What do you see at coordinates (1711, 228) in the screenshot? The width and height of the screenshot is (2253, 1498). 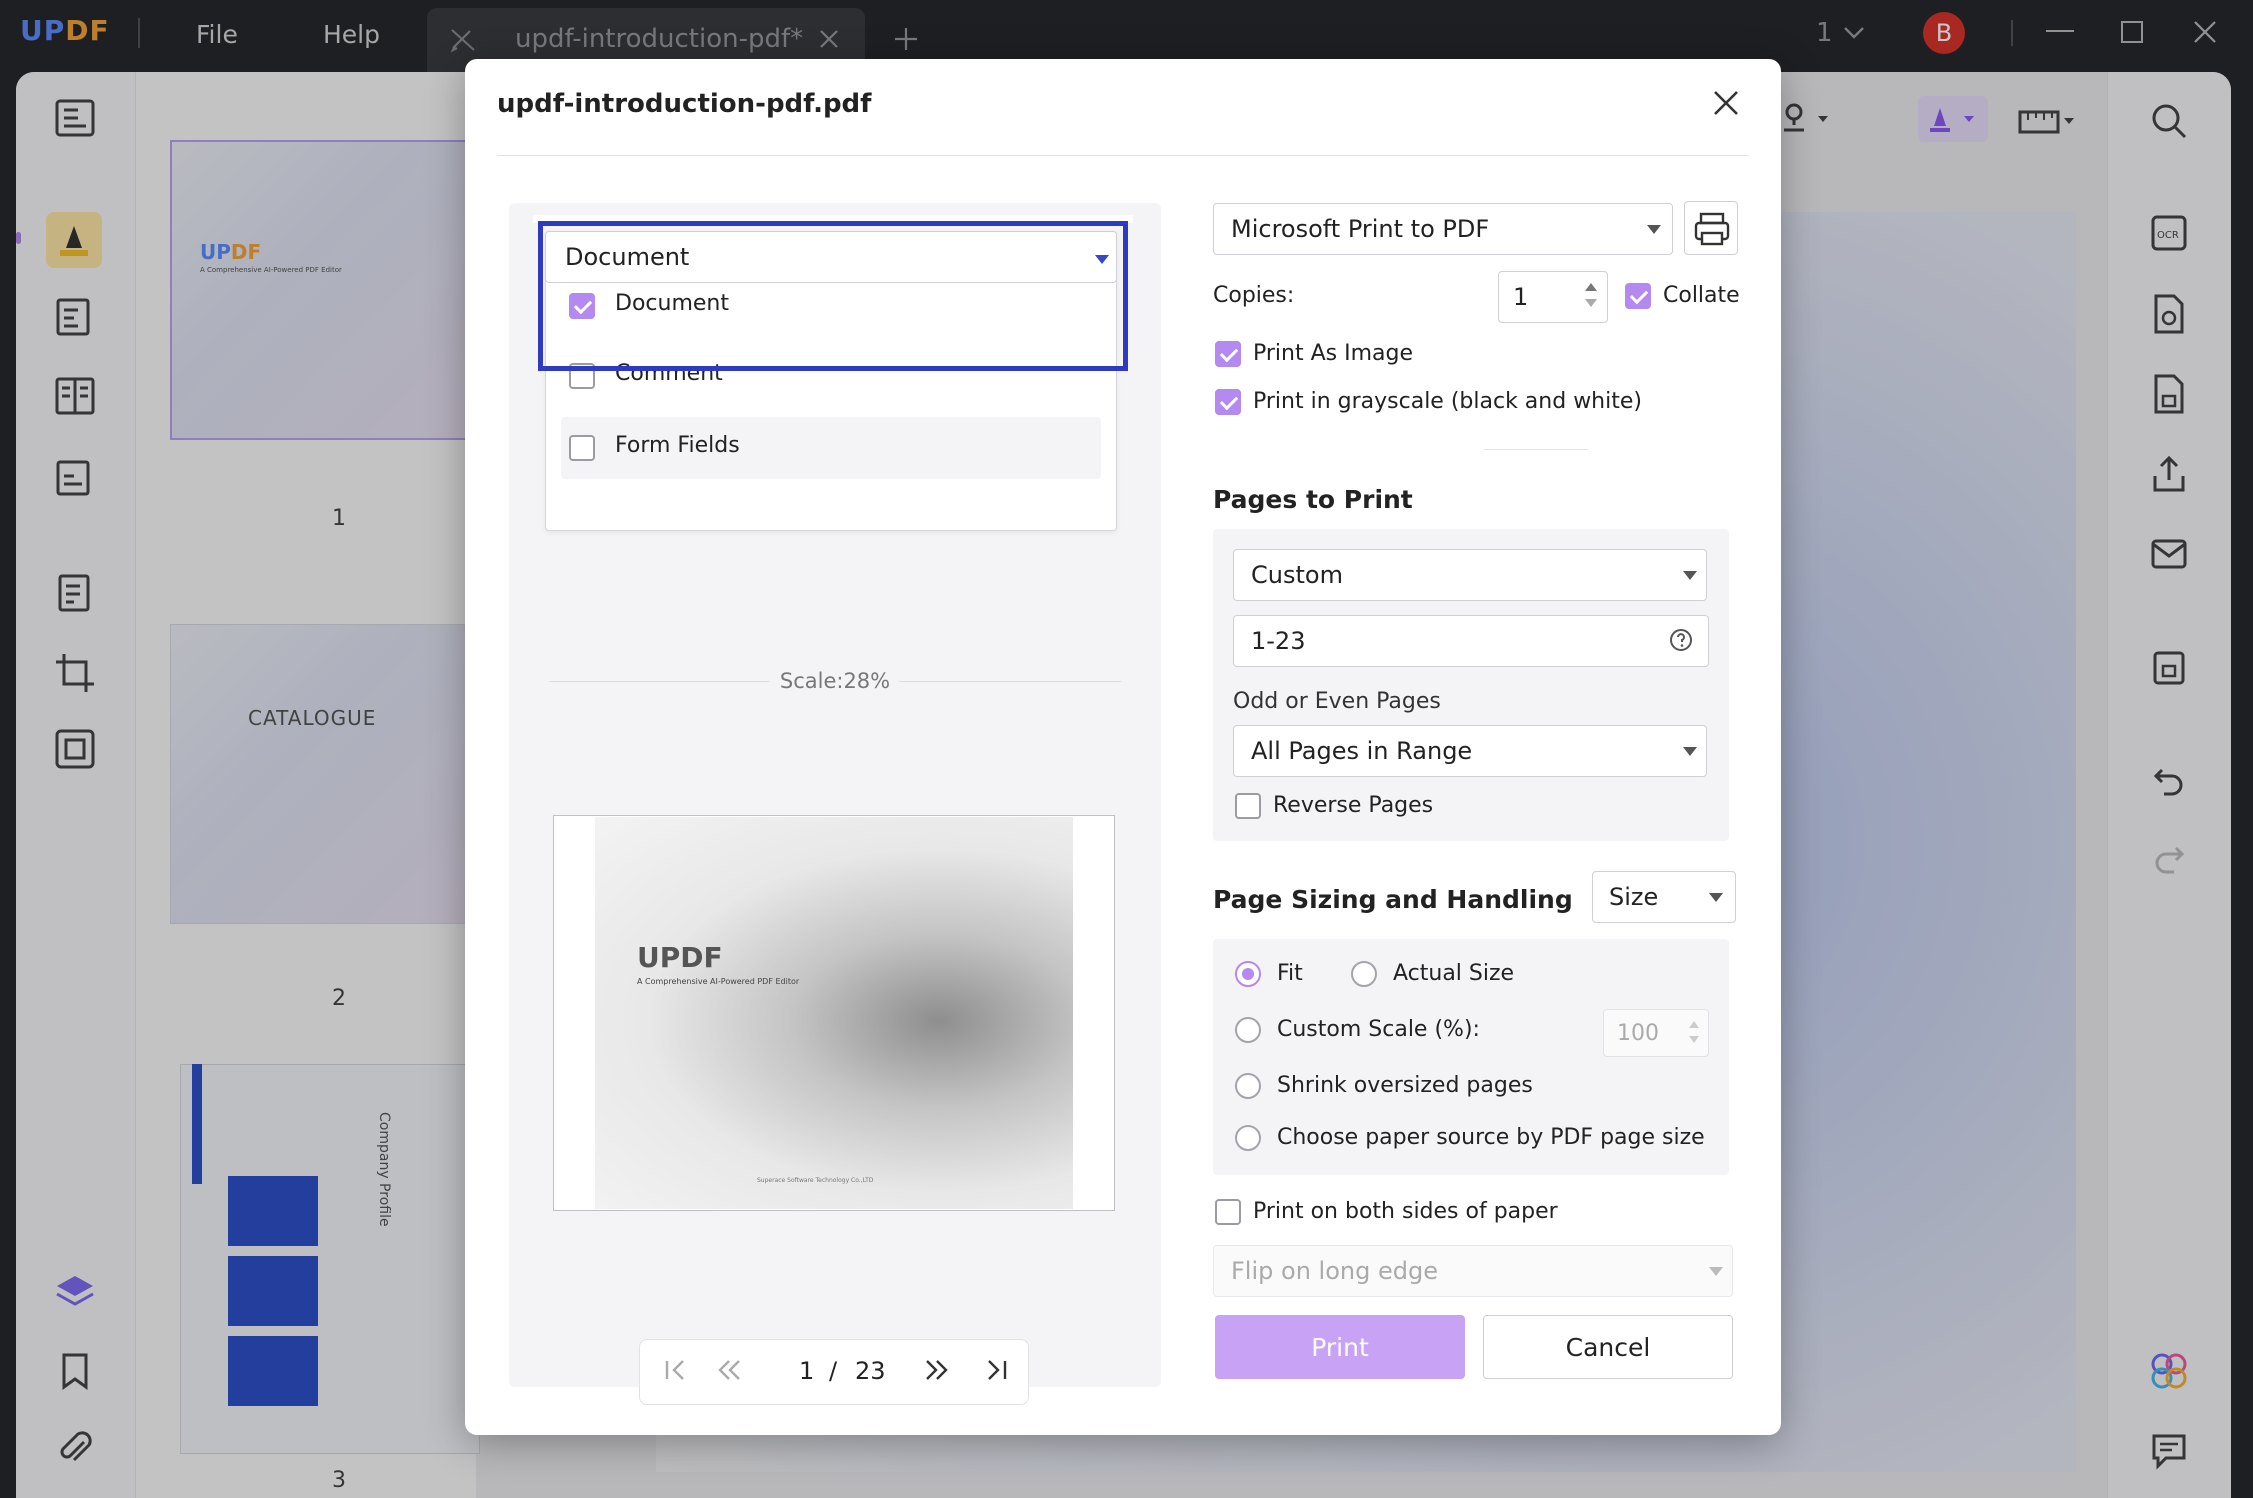 I see `printer-properties-button` at bounding box center [1711, 228].